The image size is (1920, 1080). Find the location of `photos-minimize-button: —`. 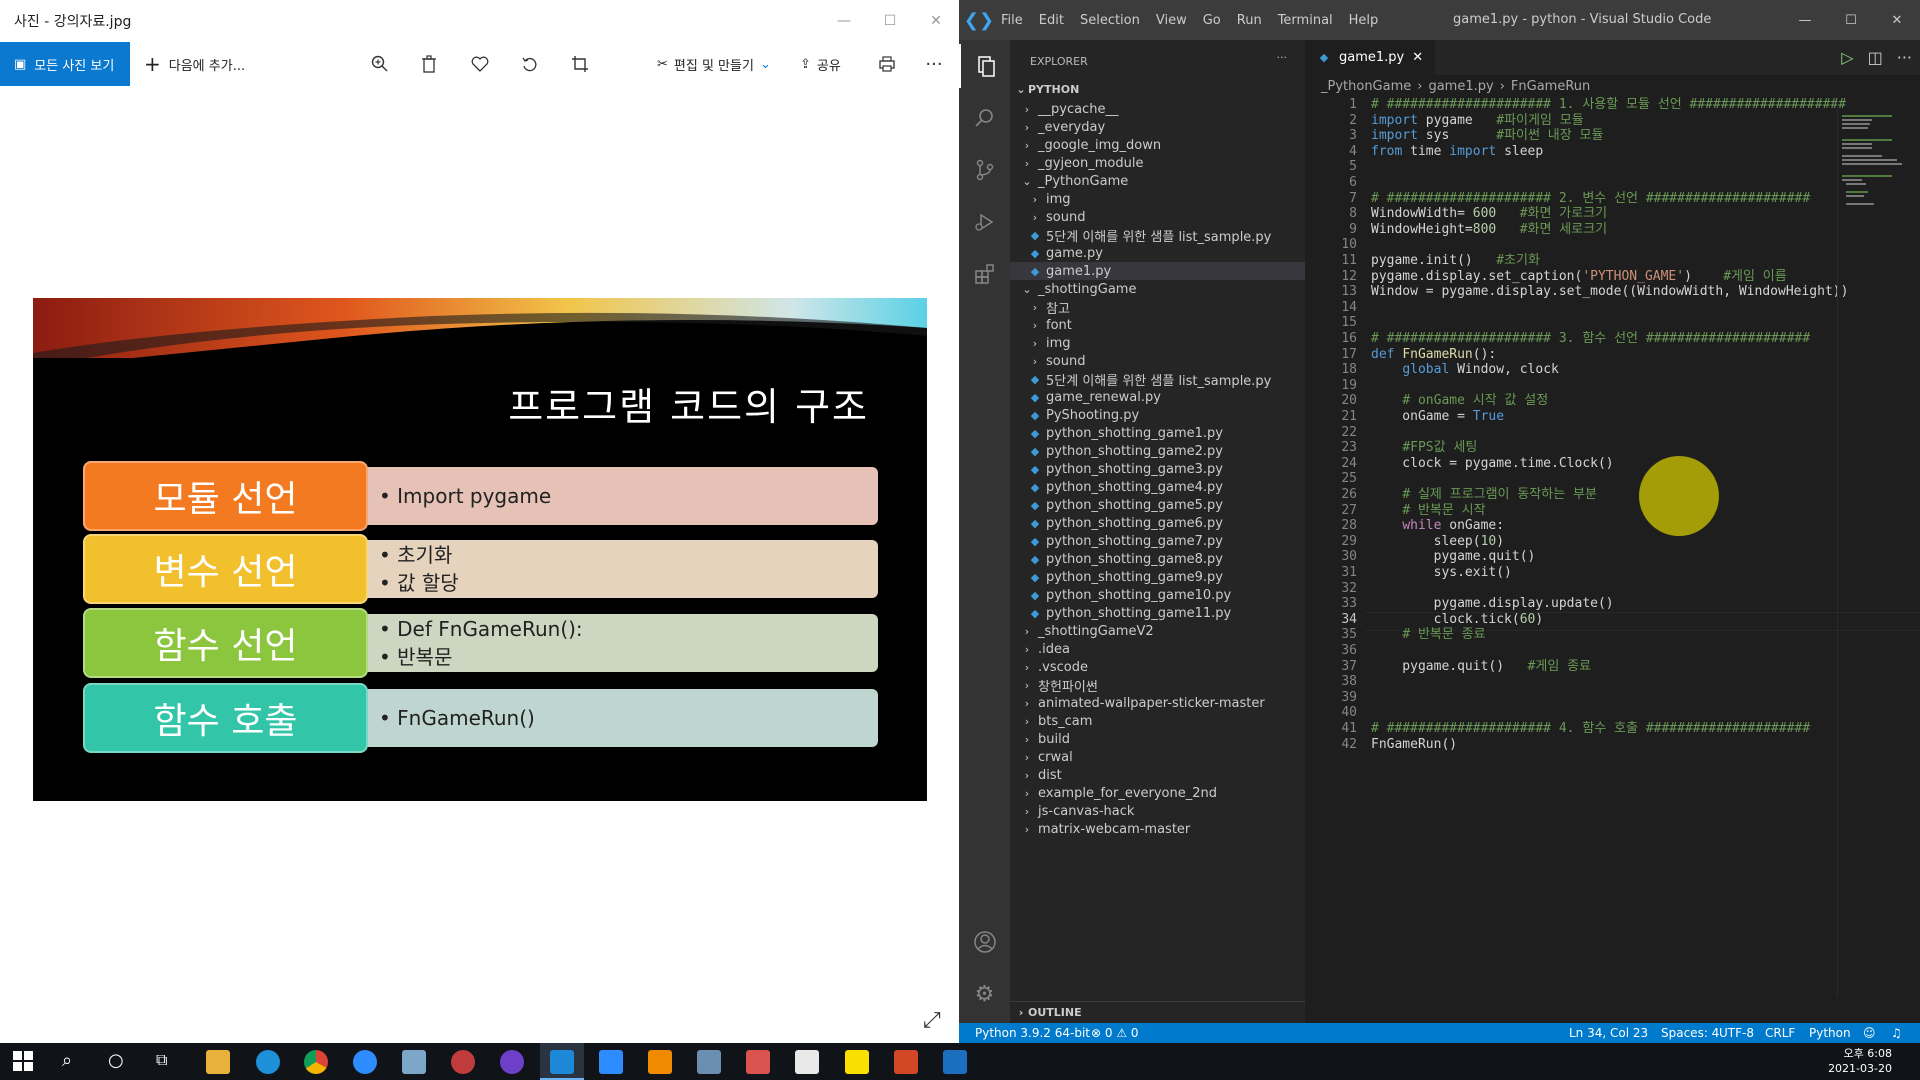

photos-minimize-button: — is located at coordinates (844, 21).